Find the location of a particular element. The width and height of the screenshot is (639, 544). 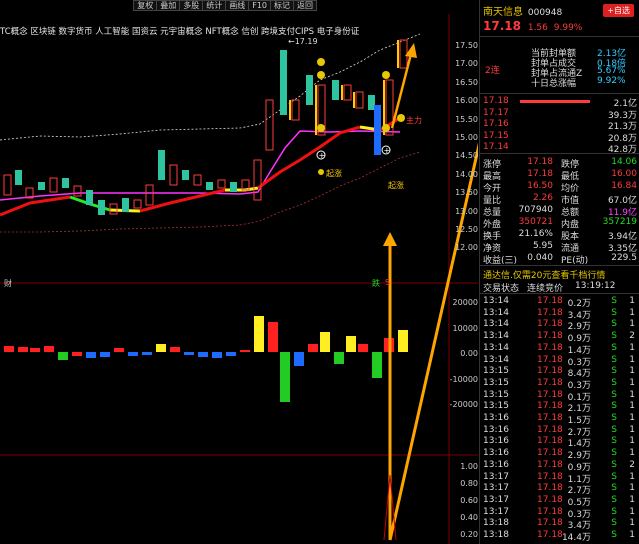

tick-row-1: 13:14 17.18 3.4万 S 1 is located at coordinates (559, 314).